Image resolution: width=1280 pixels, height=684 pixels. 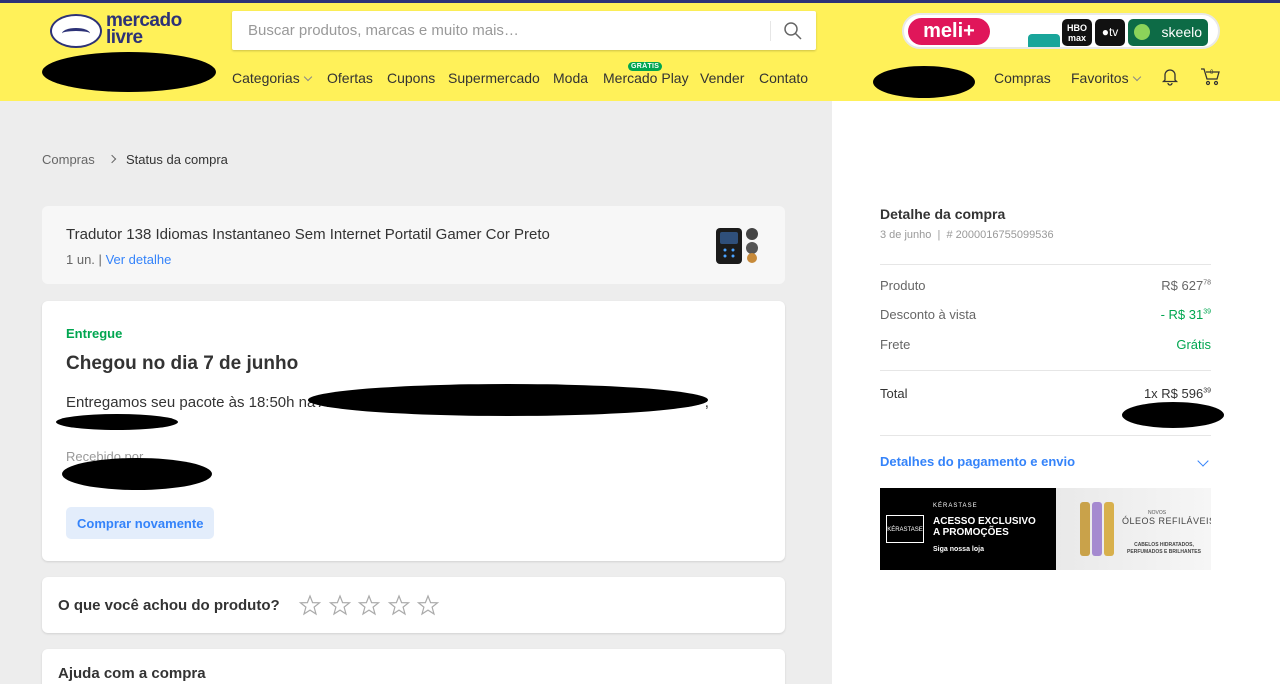 What do you see at coordinates (144, 29) in the screenshot?
I see `logo-text: mercado livre` at bounding box center [144, 29].